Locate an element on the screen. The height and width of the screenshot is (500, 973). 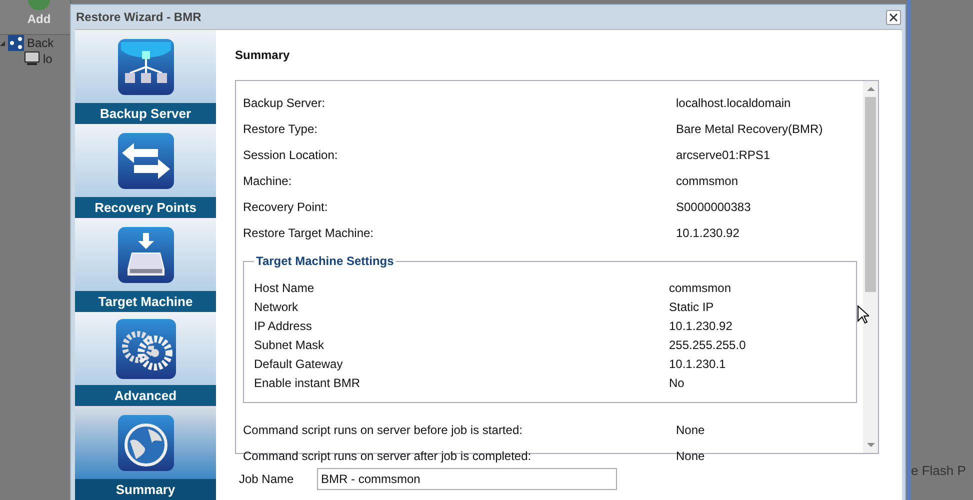
field-label: Session Location: is located at coordinates (291, 155).